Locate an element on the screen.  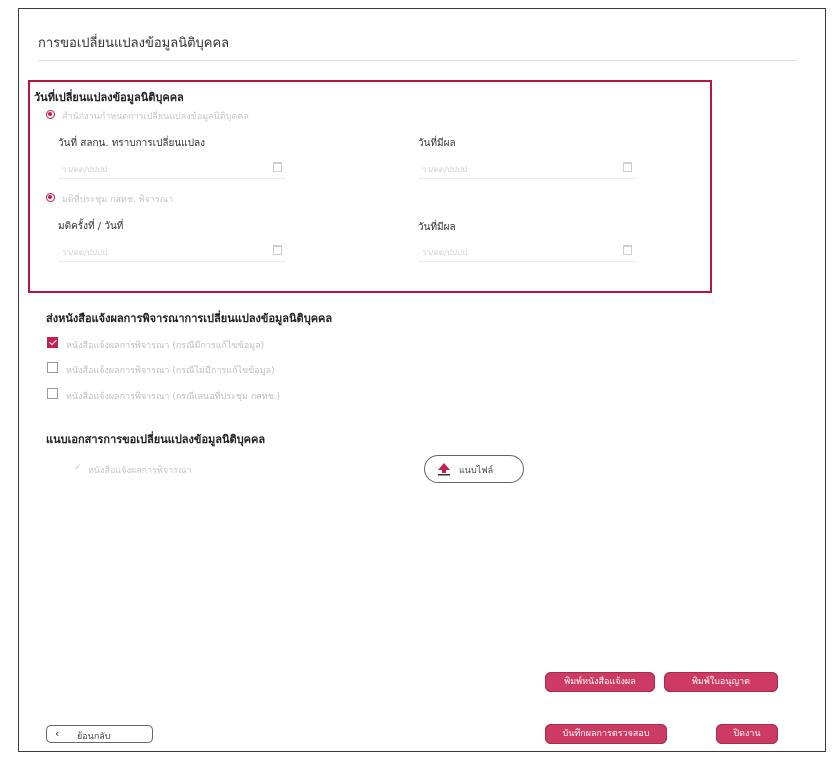
close-job-button: ปิดงาน is located at coordinates (747, 734).